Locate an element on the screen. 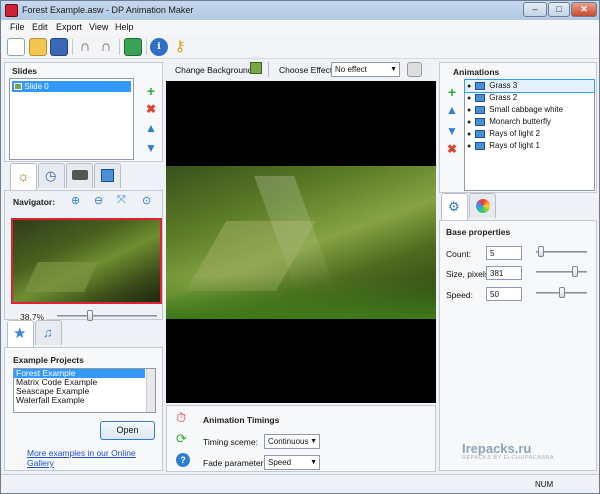 This screenshot has width=600, height=494. open-button: Open is located at coordinates (127, 430).